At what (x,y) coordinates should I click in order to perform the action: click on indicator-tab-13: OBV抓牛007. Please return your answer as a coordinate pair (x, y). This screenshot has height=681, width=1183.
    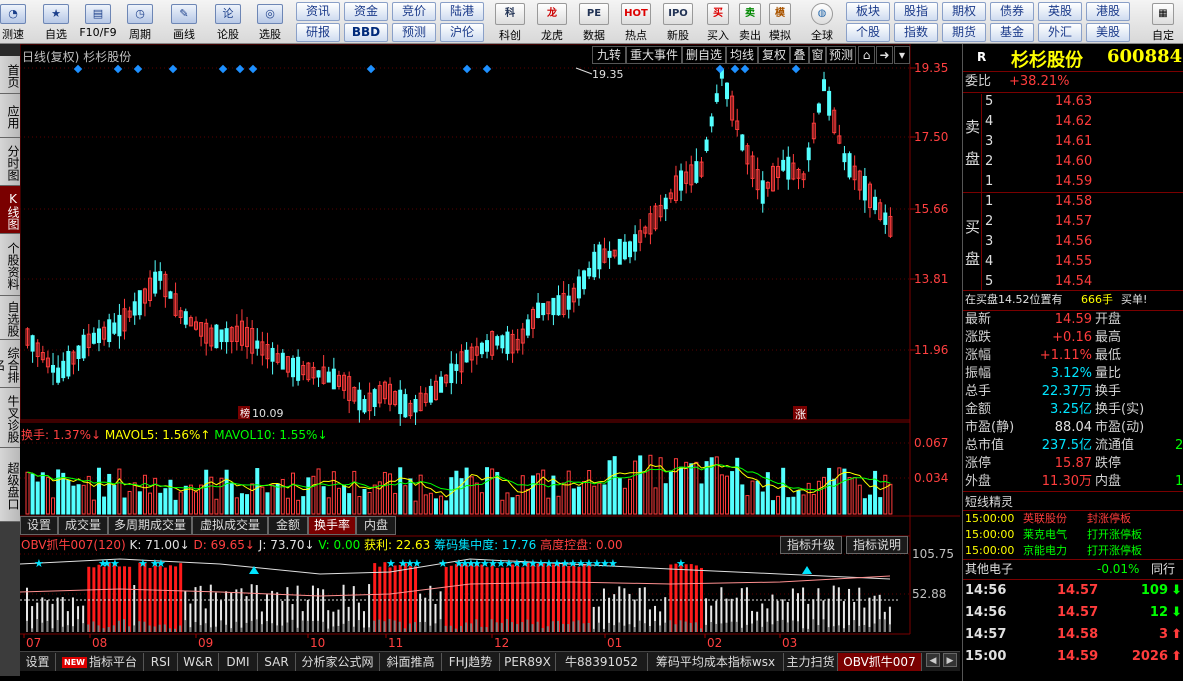
    Looking at the image, I should click on (880, 662).